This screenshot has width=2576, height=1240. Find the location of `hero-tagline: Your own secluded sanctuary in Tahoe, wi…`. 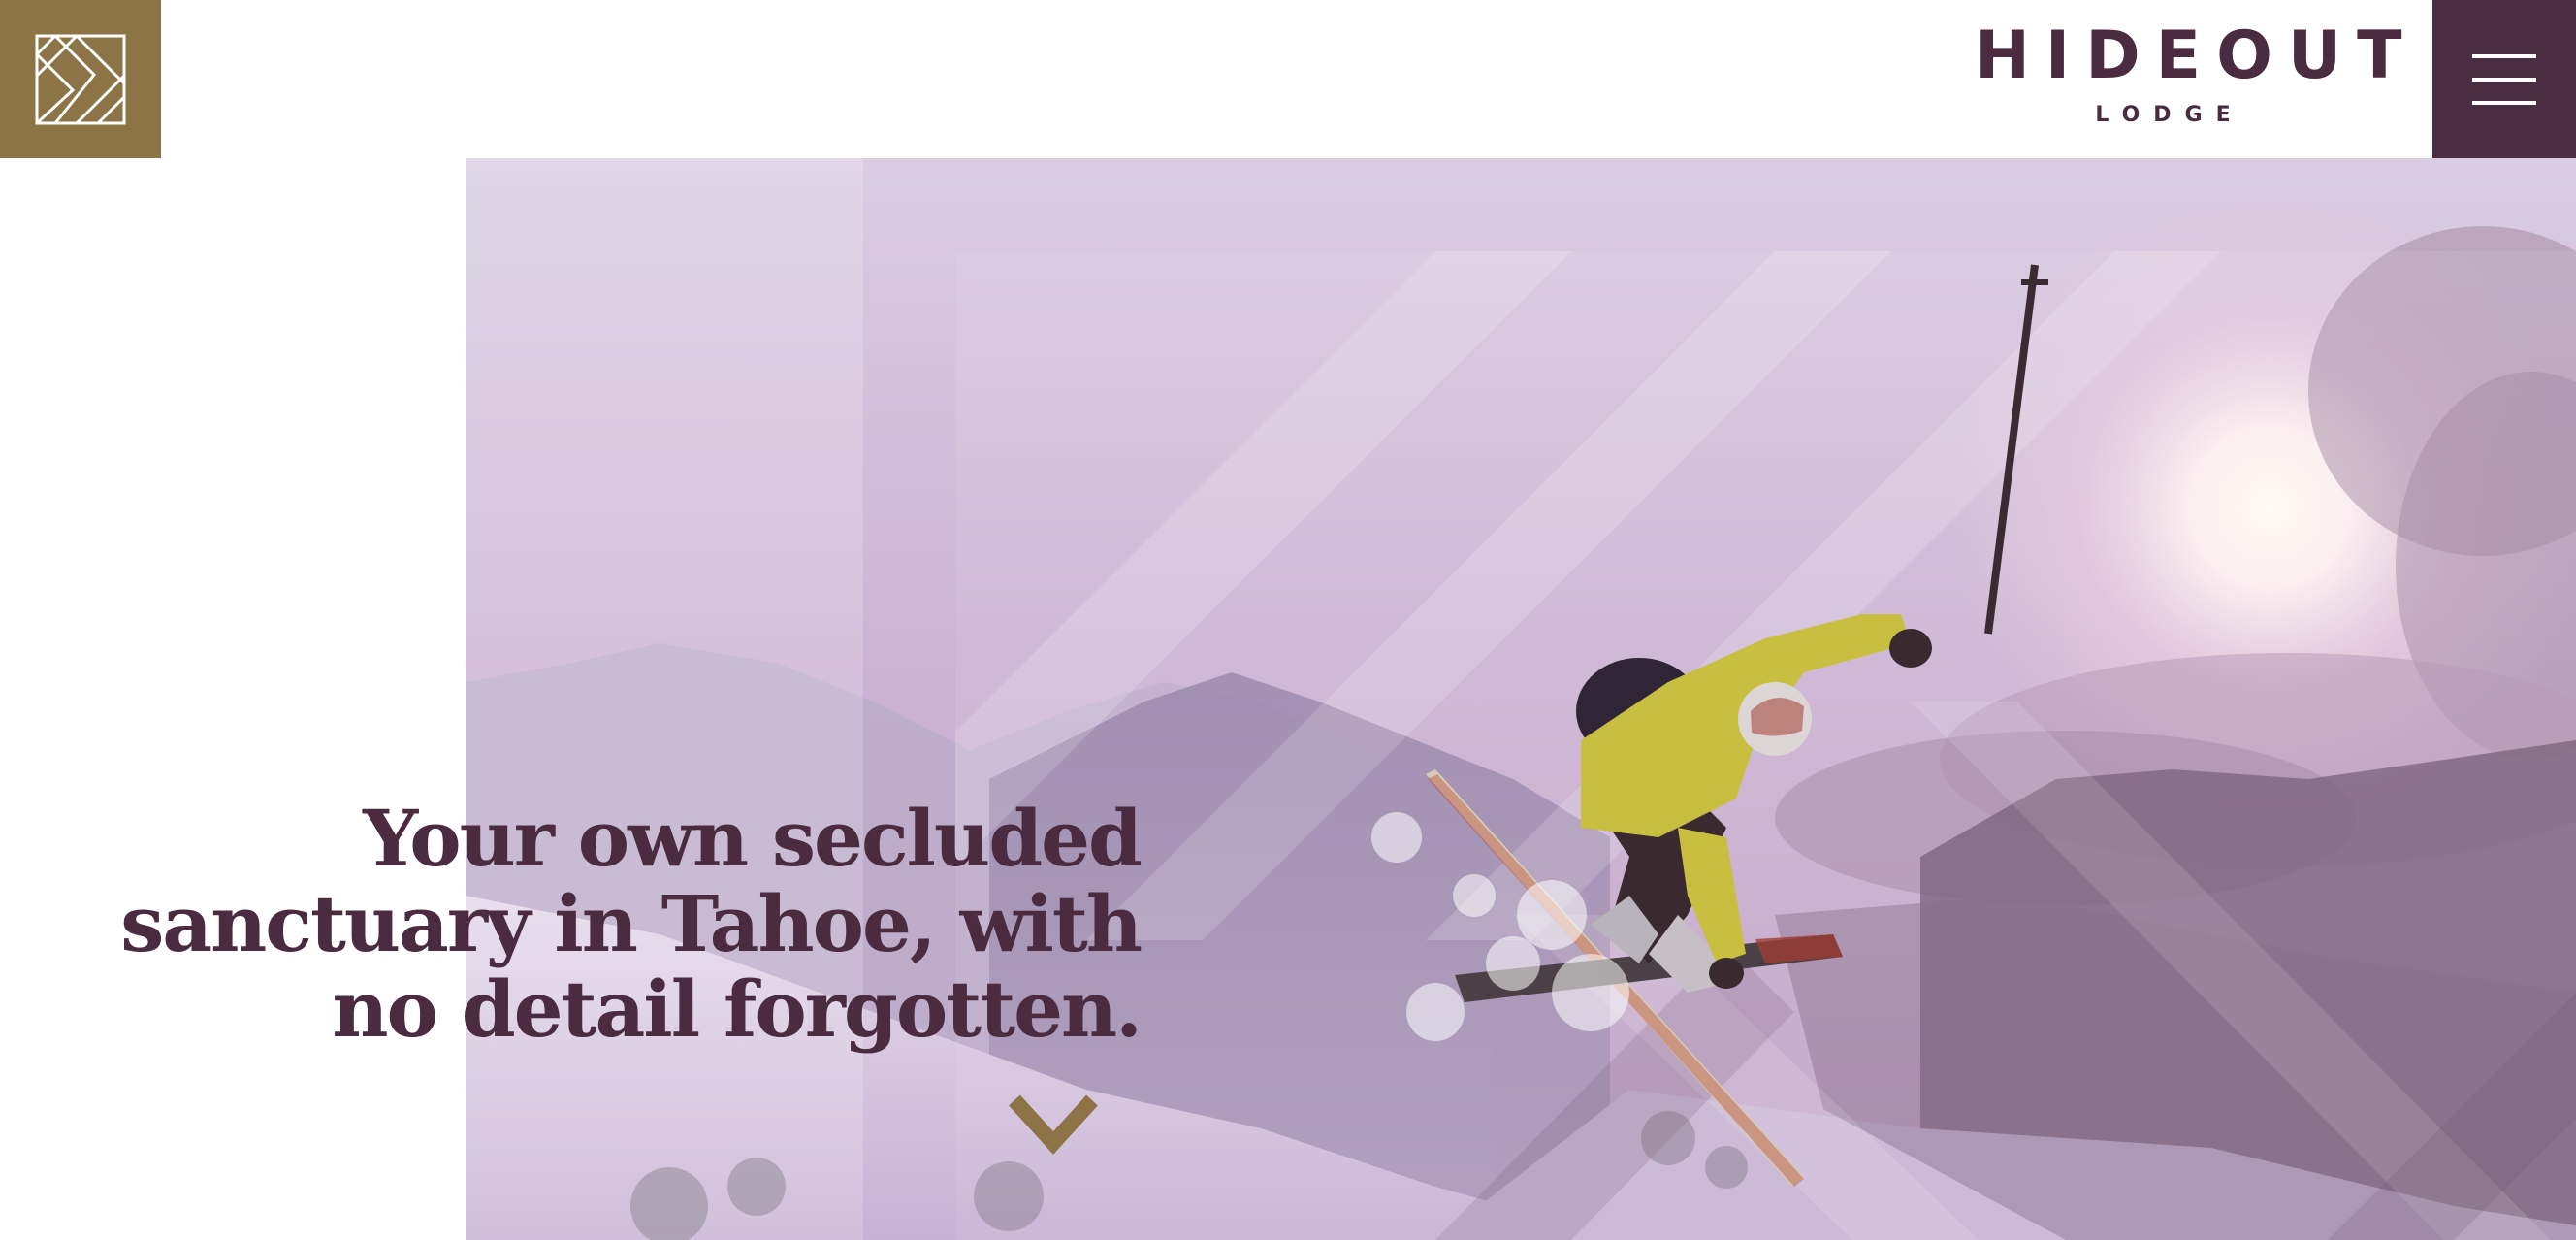

hero-tagline: Your own secluded sanctuary in Tahoe, wi… is located at coordinates (608, 924).